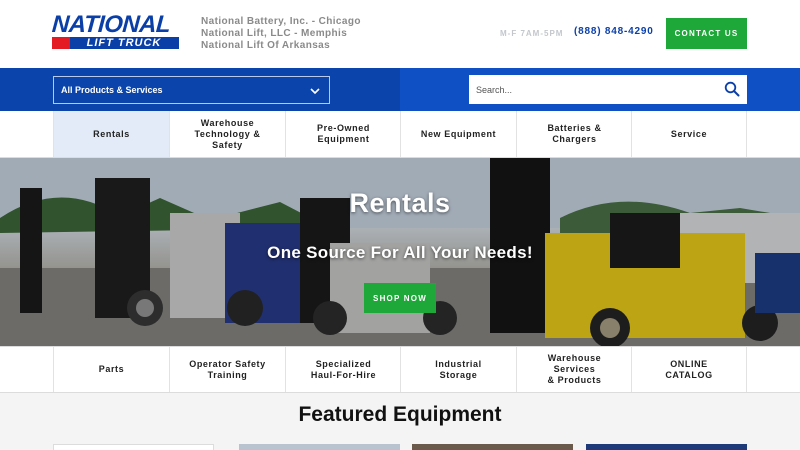 The image size is (800, 450). What do you see at coordinates (400, 203) in the screenshot?
I see `hero-title: Rentals` at bounding box center [400, 203].